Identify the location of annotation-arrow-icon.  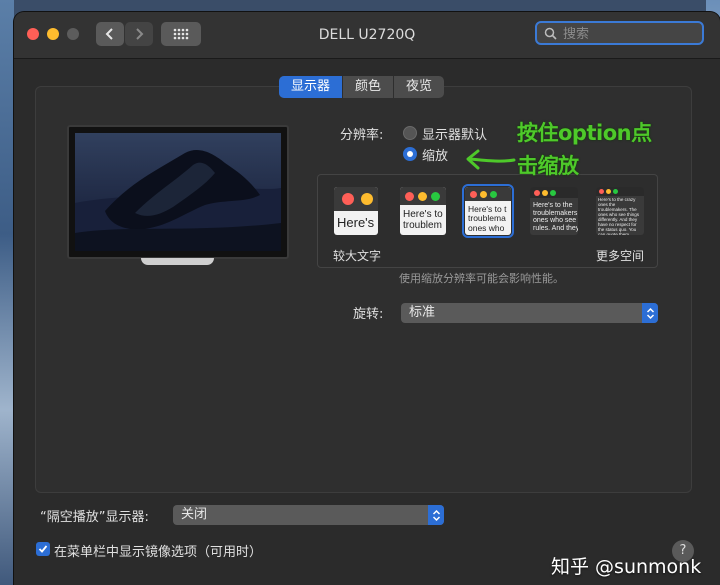
(491, 159).